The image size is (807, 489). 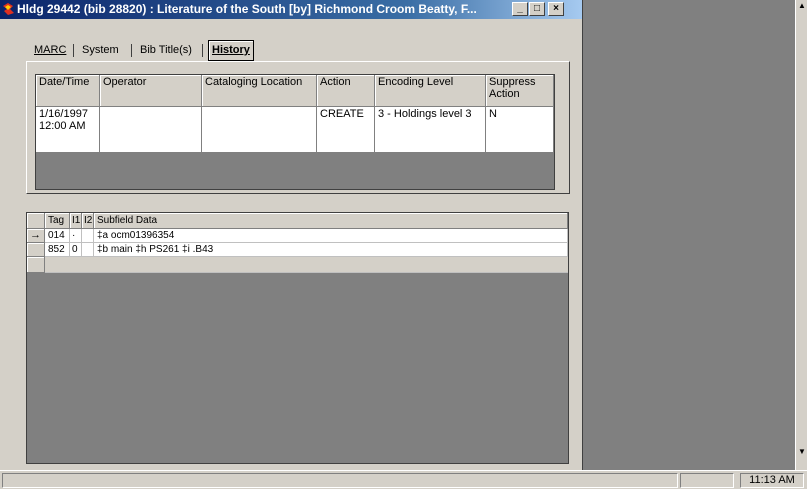 What do you see at coordinates (76, 250) in the screenshot?
I see `marc-i1-cell: 0` at bounding box center [76, 250].